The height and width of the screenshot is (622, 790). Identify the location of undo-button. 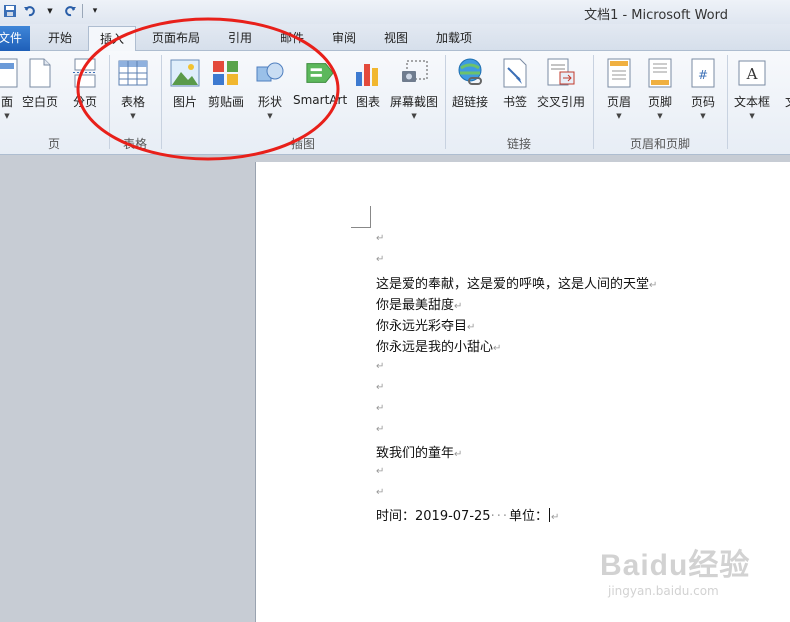
(30, 11).